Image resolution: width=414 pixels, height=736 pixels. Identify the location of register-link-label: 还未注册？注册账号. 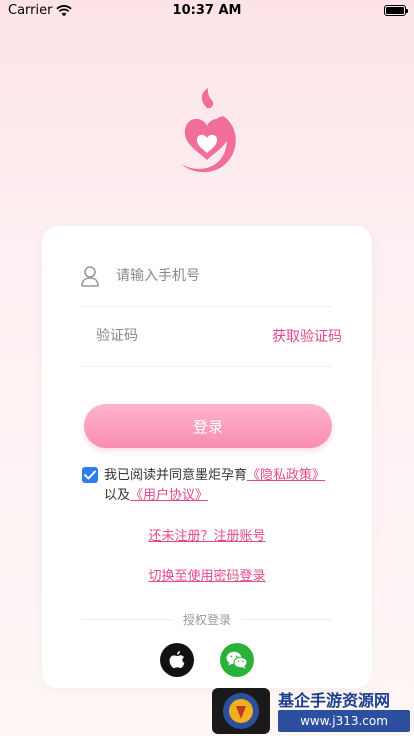
(206, 536).